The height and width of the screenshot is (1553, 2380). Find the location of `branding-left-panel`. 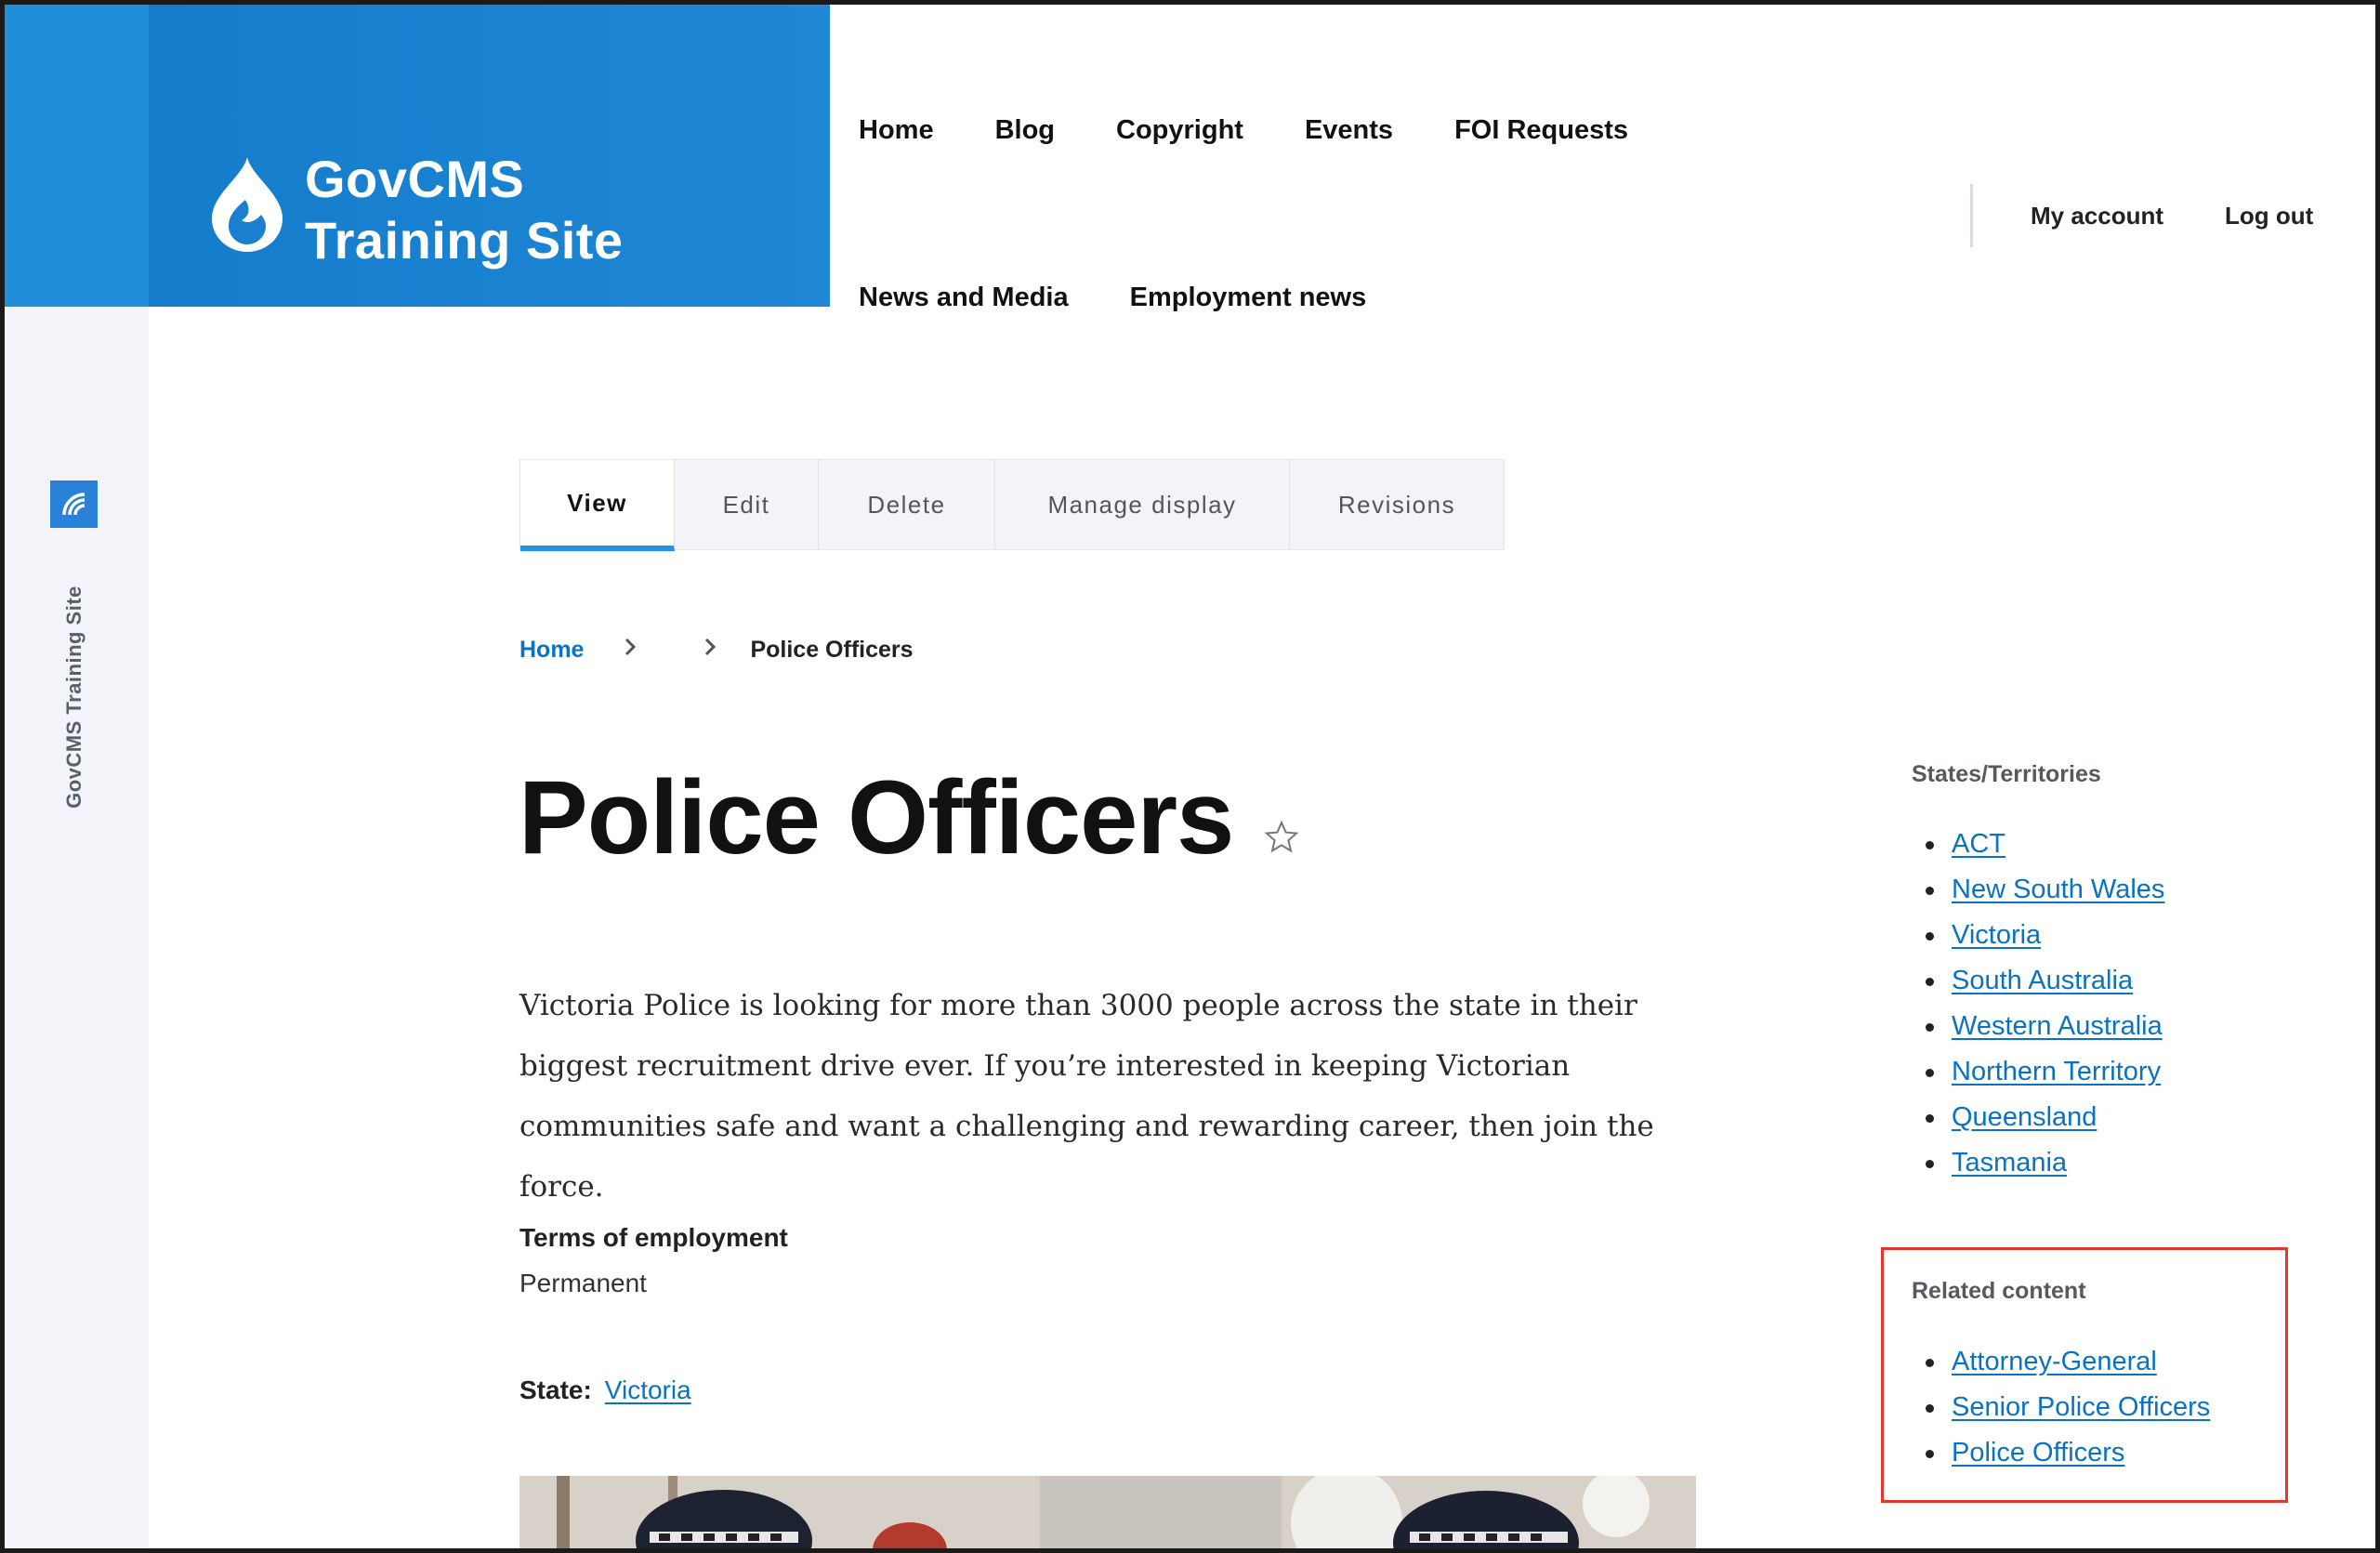

branding-left-panel is located at coordinates (74, 153).